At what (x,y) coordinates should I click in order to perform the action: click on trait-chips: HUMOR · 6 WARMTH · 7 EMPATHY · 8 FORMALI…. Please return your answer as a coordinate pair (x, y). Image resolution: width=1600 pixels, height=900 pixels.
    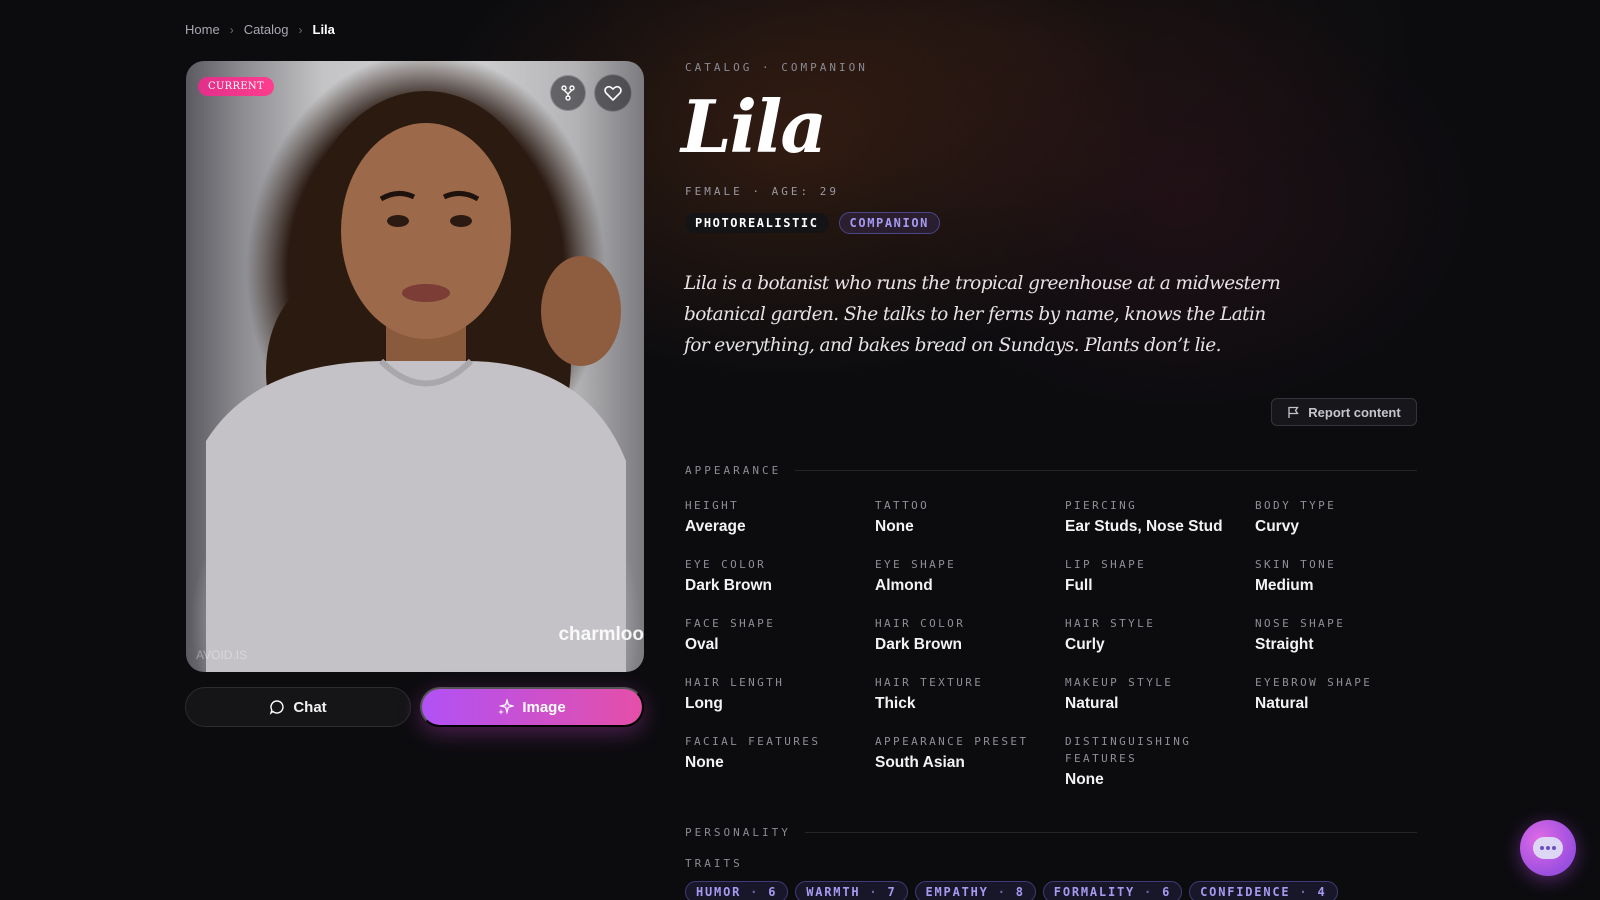
    Looking at the image, I should click on (1011, 890).